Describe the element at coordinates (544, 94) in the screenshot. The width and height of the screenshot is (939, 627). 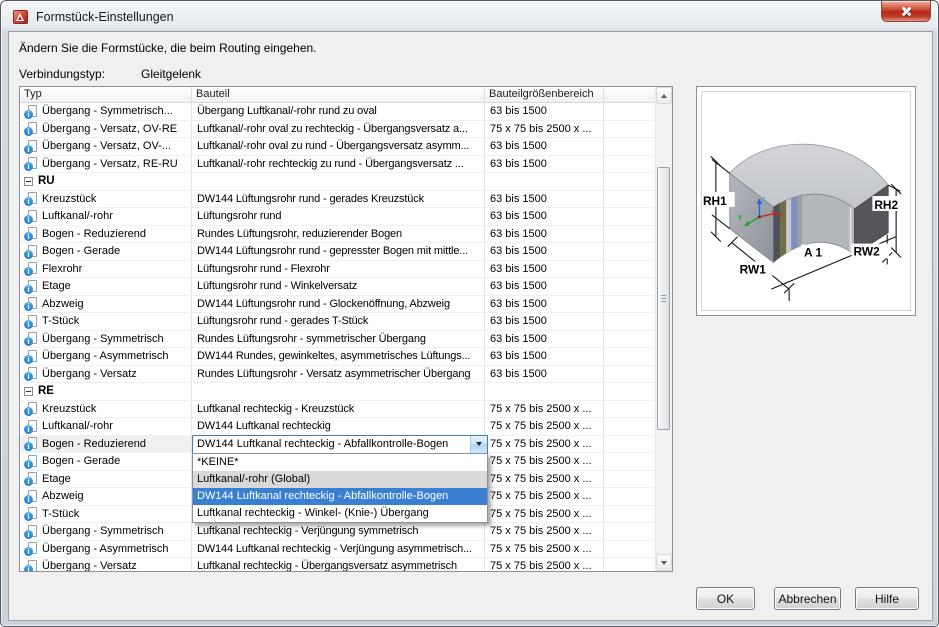
I see `column-header-bauteilgroessenbereich: Bauteilgrößenbereich` at that location.